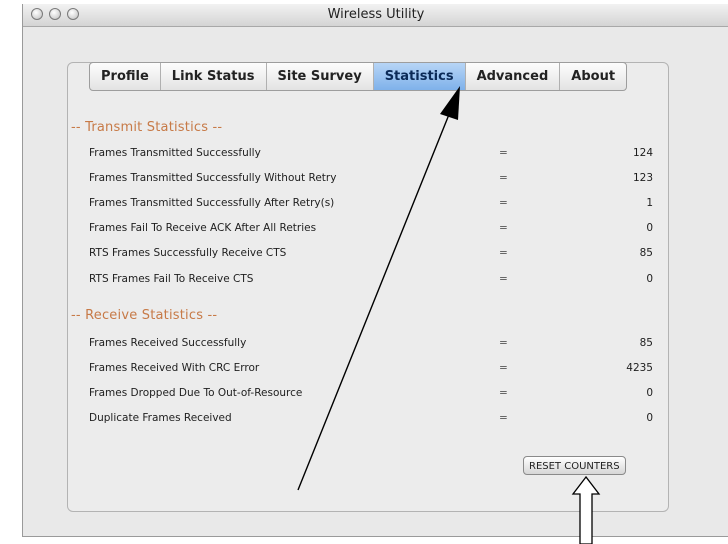  What do you see at coordinates (147, 127) in the screenshot?
I see `transmit-statistics-heading: -- Transmit Statistics --` at bounding box center [147, 127].